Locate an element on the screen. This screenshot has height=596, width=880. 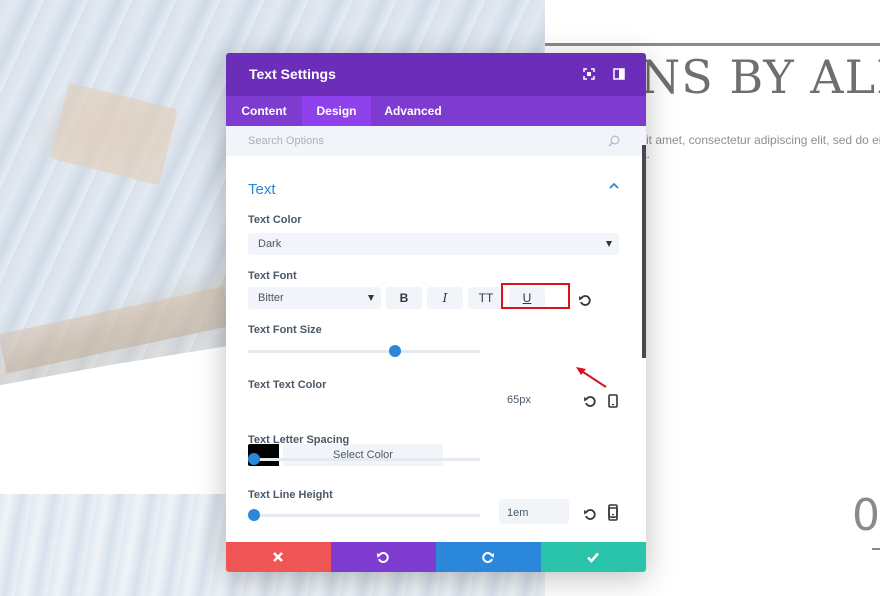
line-height-input: 1em is located at coordinates (534, 513).